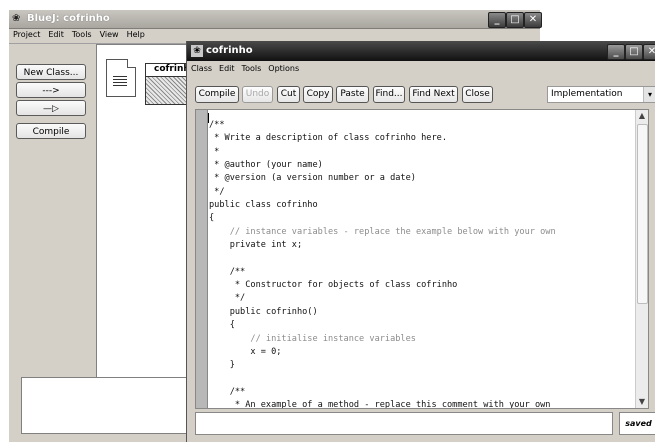 This screenshot has width=655, height=442. What do you see at coordinates (26, 34) in the screenshot?
I see `menu-project: Project` at bounding box center [26, 34].